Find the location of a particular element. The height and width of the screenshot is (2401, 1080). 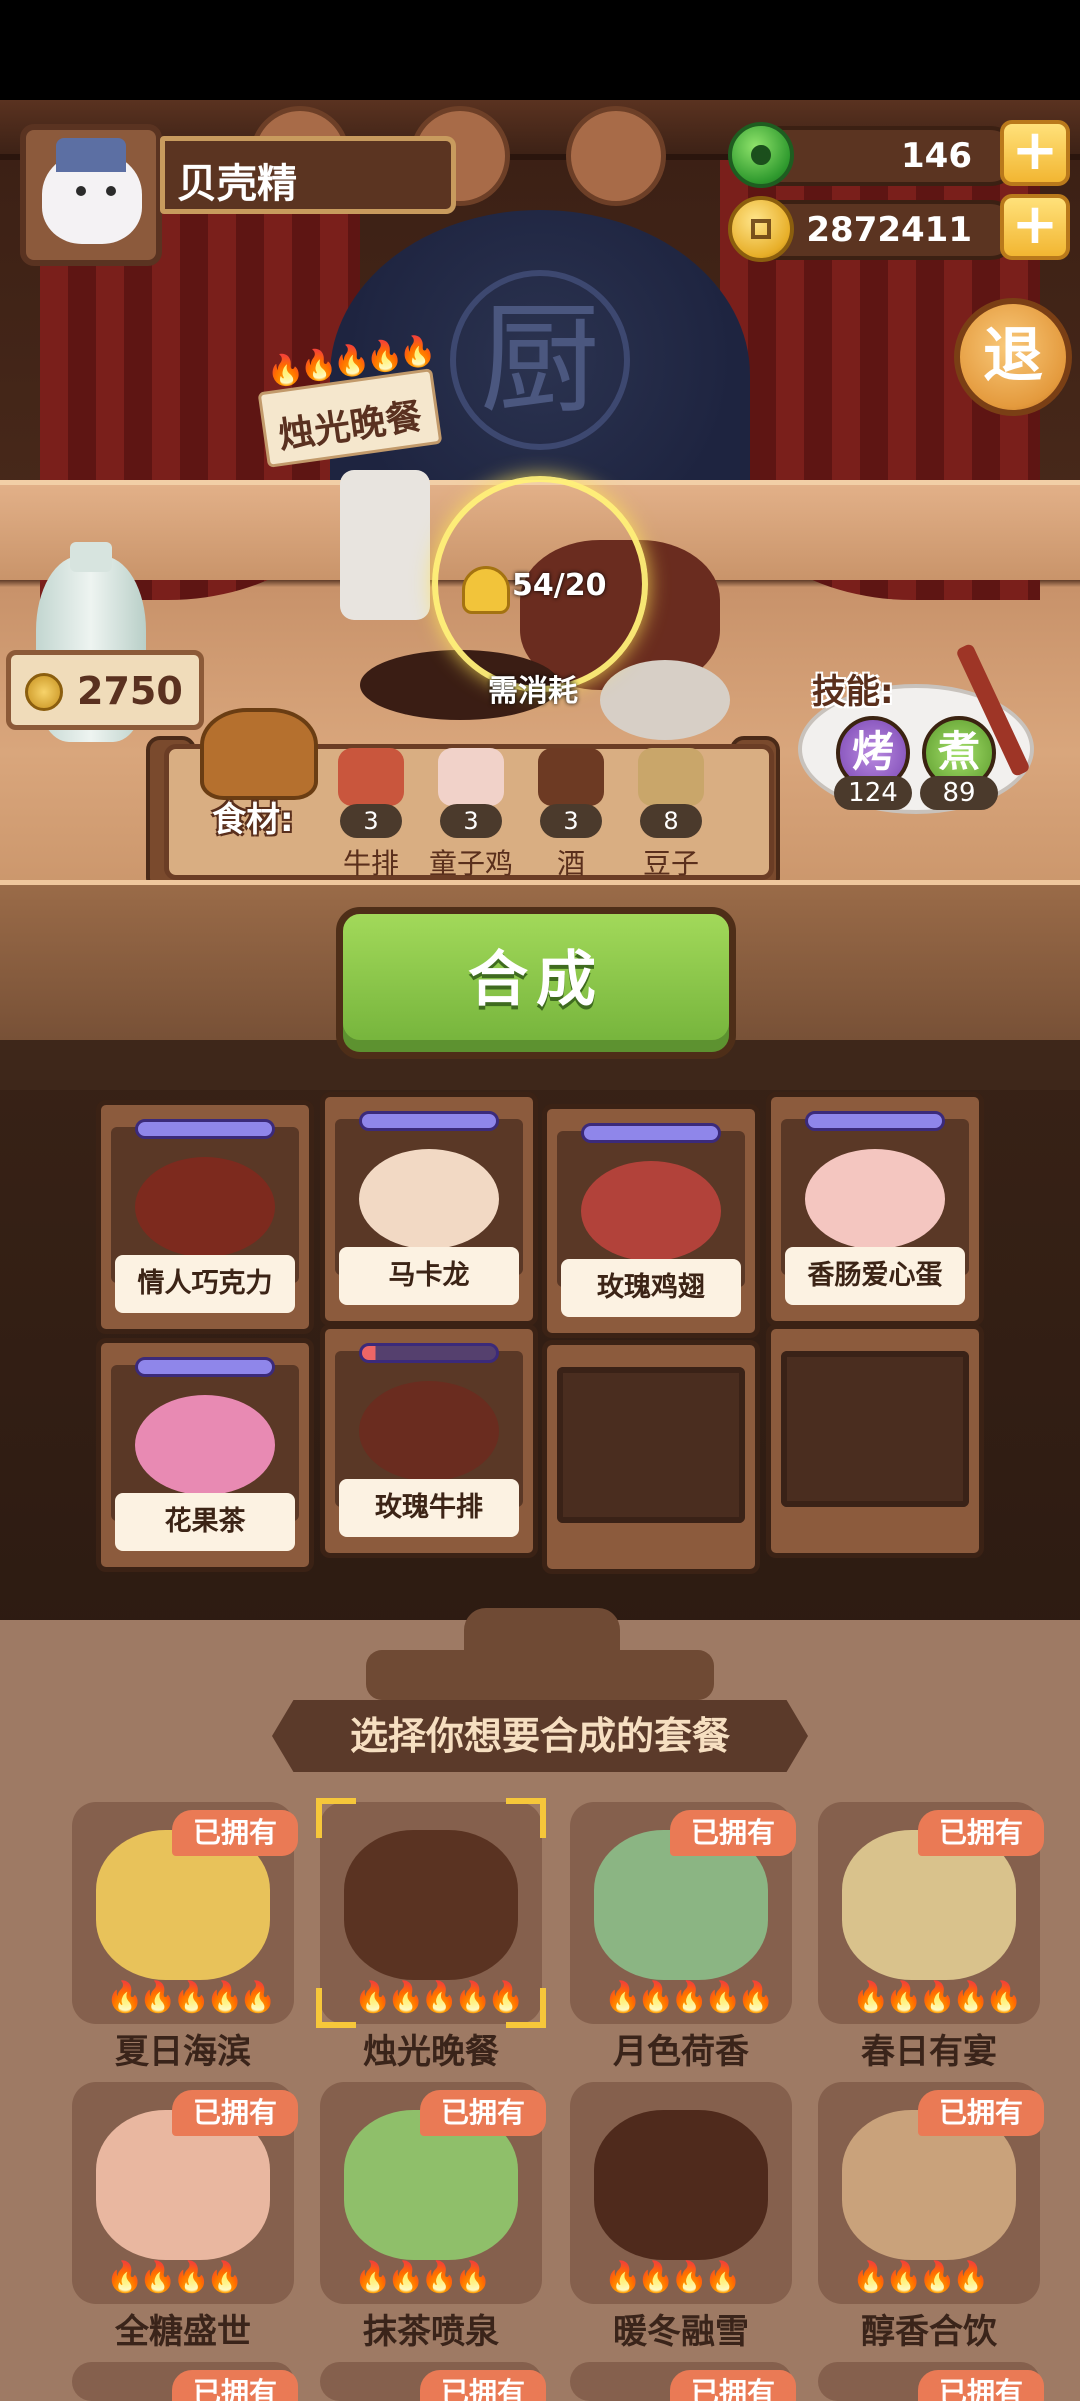

dish-name: 情人巧克力 is located at coordinates (205, 1284).